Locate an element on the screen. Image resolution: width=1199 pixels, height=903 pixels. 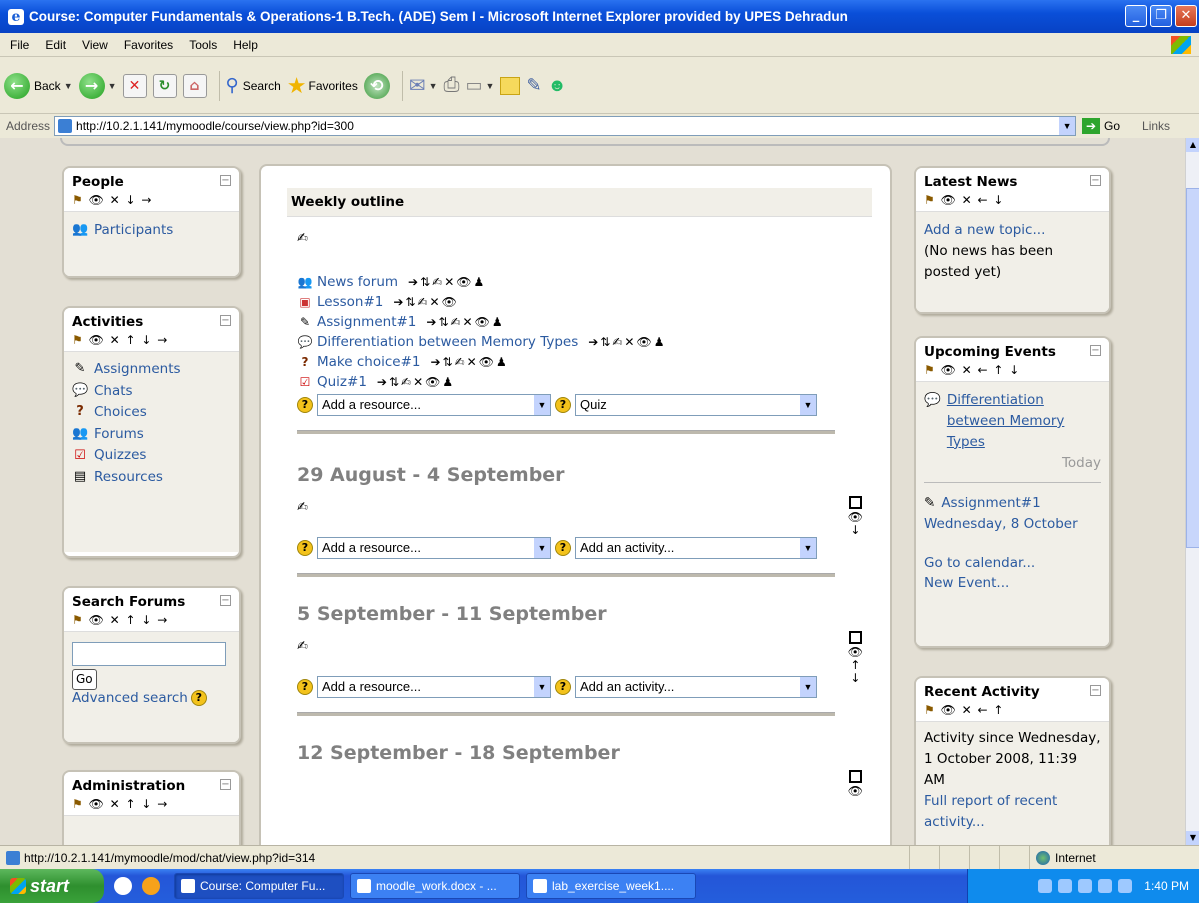
forward-button: → ▼ is located at coordinates (97, 85).